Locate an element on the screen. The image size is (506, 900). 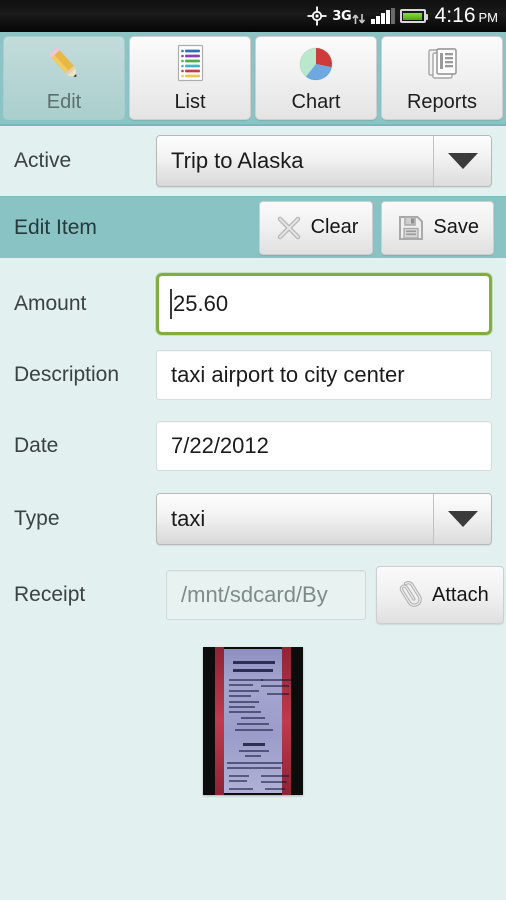
tab-reports: Reports is located at coordinates (442, 78).